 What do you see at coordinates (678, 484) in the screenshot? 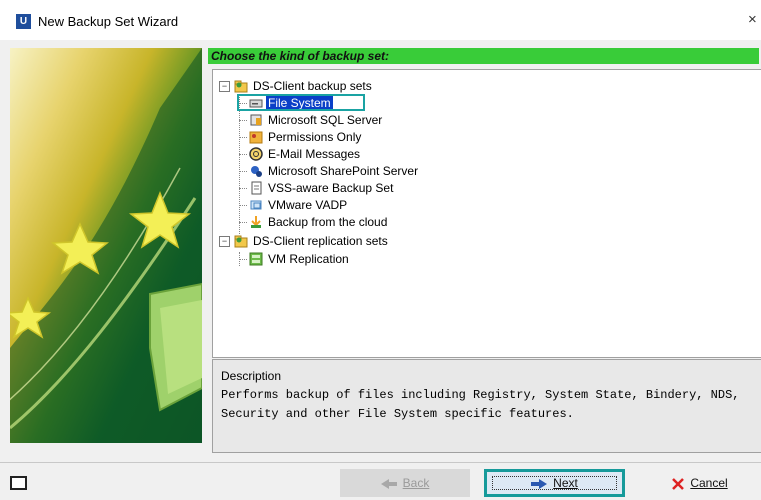
I see `cancel-x-icon` at bounding box center [678, 484].